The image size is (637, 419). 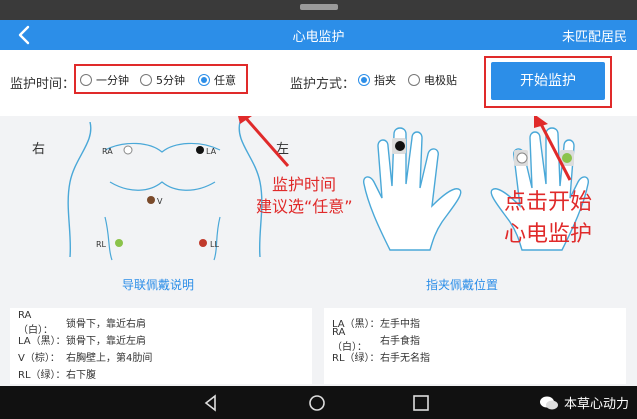 What do you see at coordinates (161, 339) in the screenshot?
I see `lead-notes-row: LA（黑）： 锁骨下，靠近左肩` at bounding box center [161, 339].